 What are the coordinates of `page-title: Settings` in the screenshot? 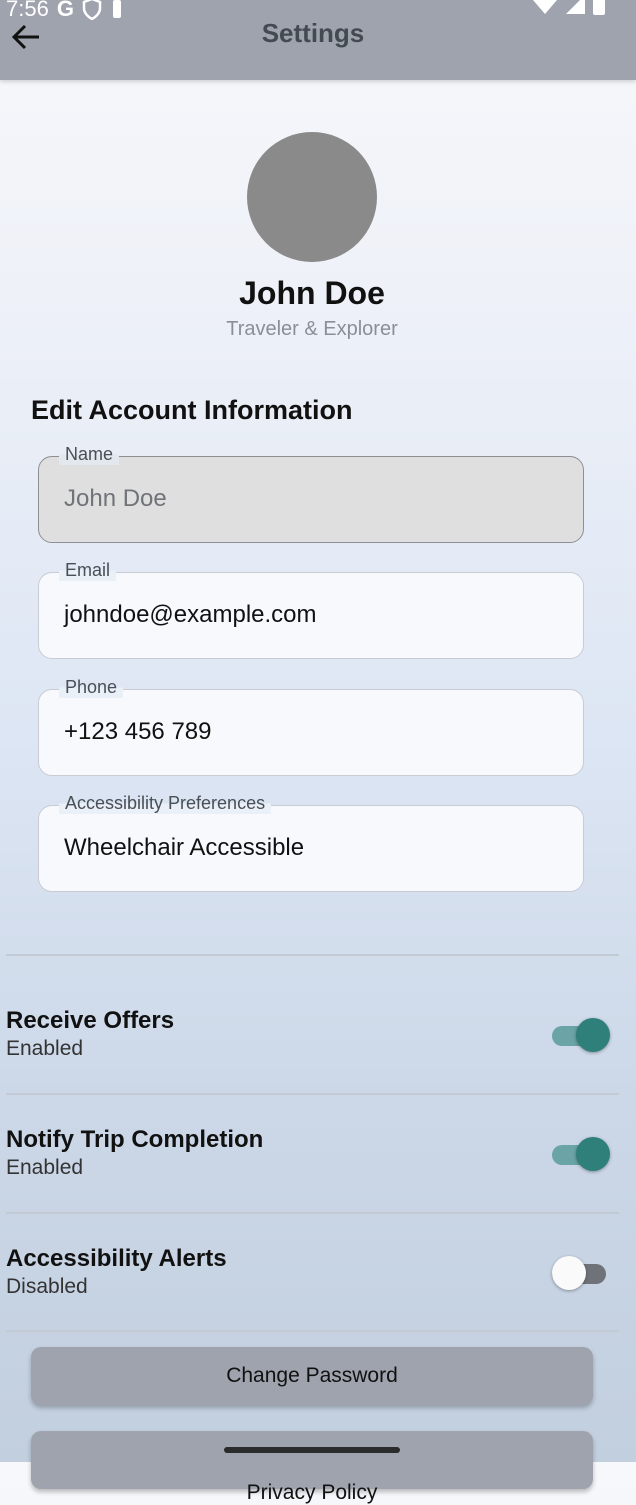 It's located at (313, 33).